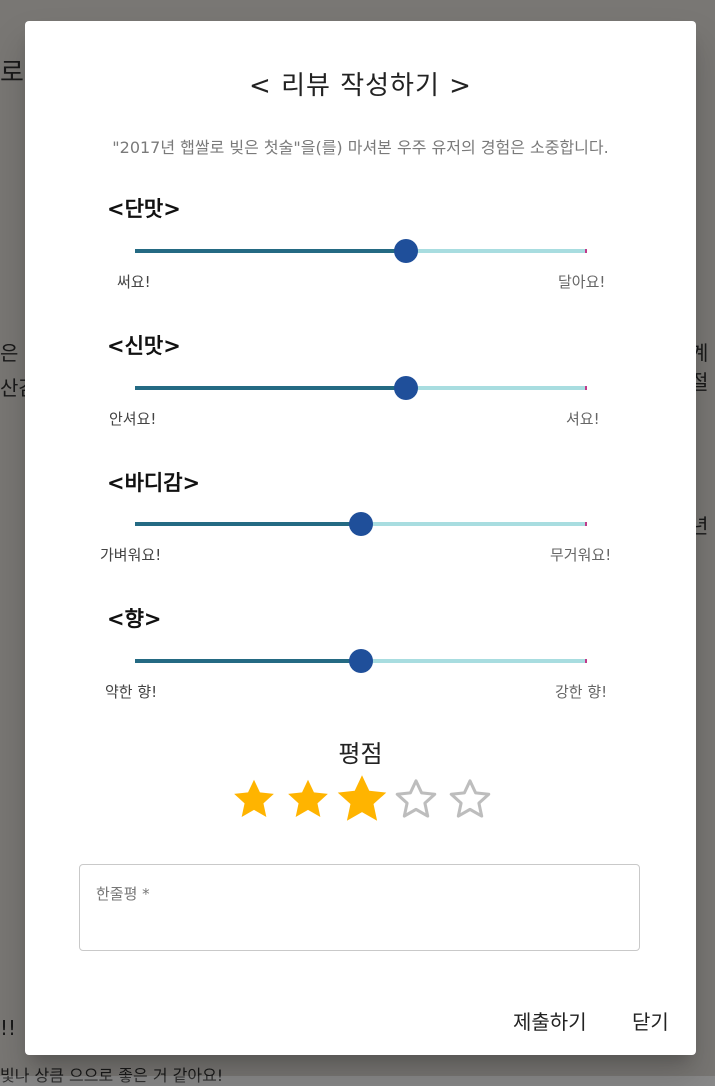  I want to click on rating-title: 평점, so click(360, 754).